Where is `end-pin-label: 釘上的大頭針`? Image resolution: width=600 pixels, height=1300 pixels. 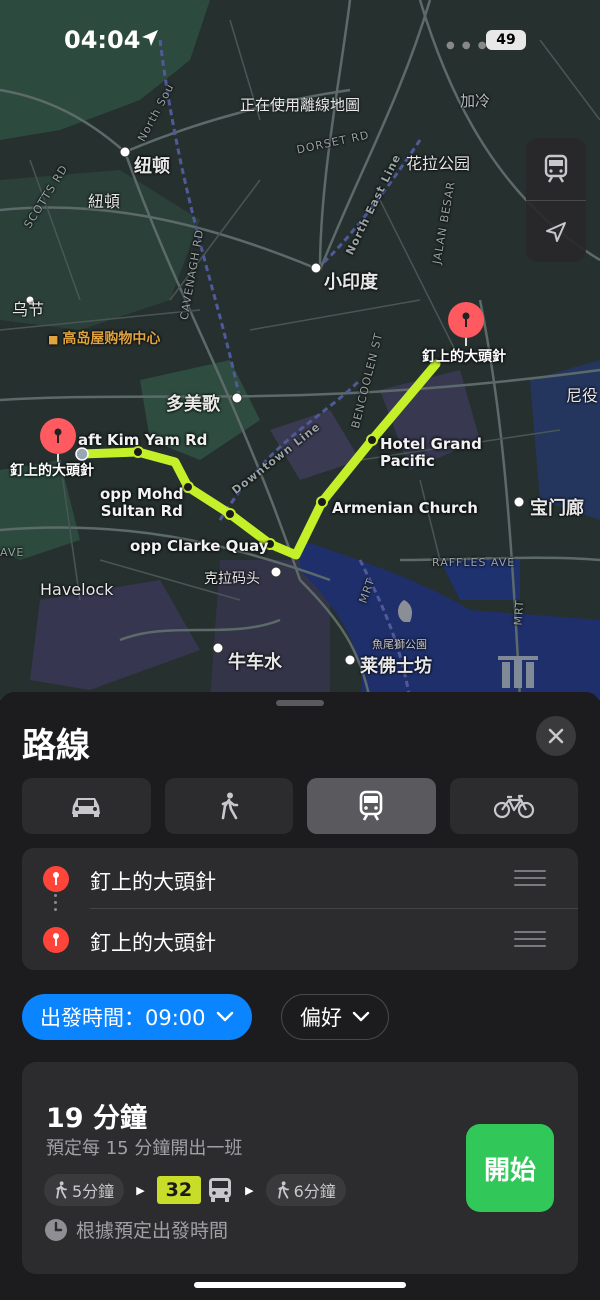 end-pin-label: 釘上的大頭針 is located at coordinates (464, 357).